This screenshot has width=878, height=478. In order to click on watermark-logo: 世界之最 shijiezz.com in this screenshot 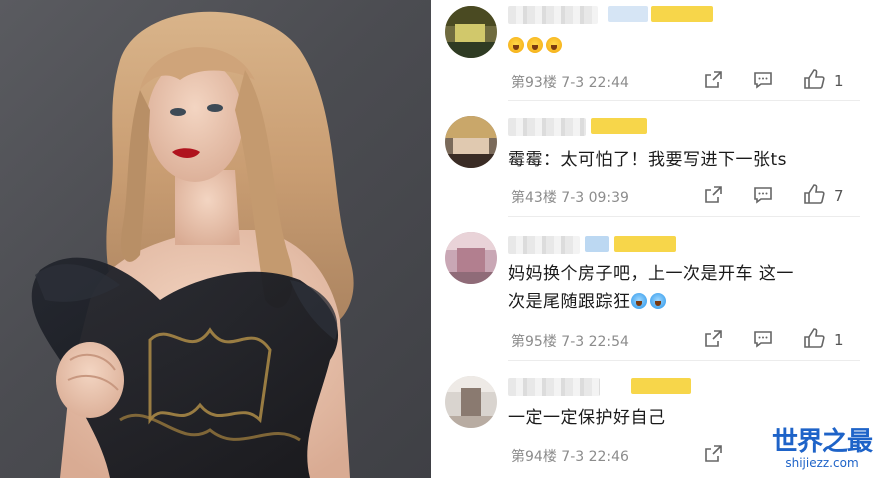, I will do `click(822, 445)`.